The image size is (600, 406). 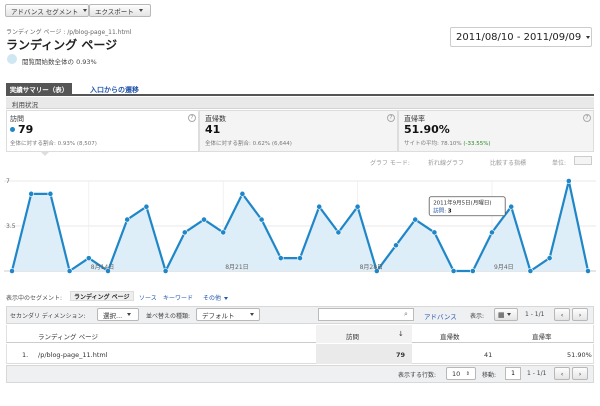 I want to click on column-header-visits: 訪問, so click(x=352, y=336).